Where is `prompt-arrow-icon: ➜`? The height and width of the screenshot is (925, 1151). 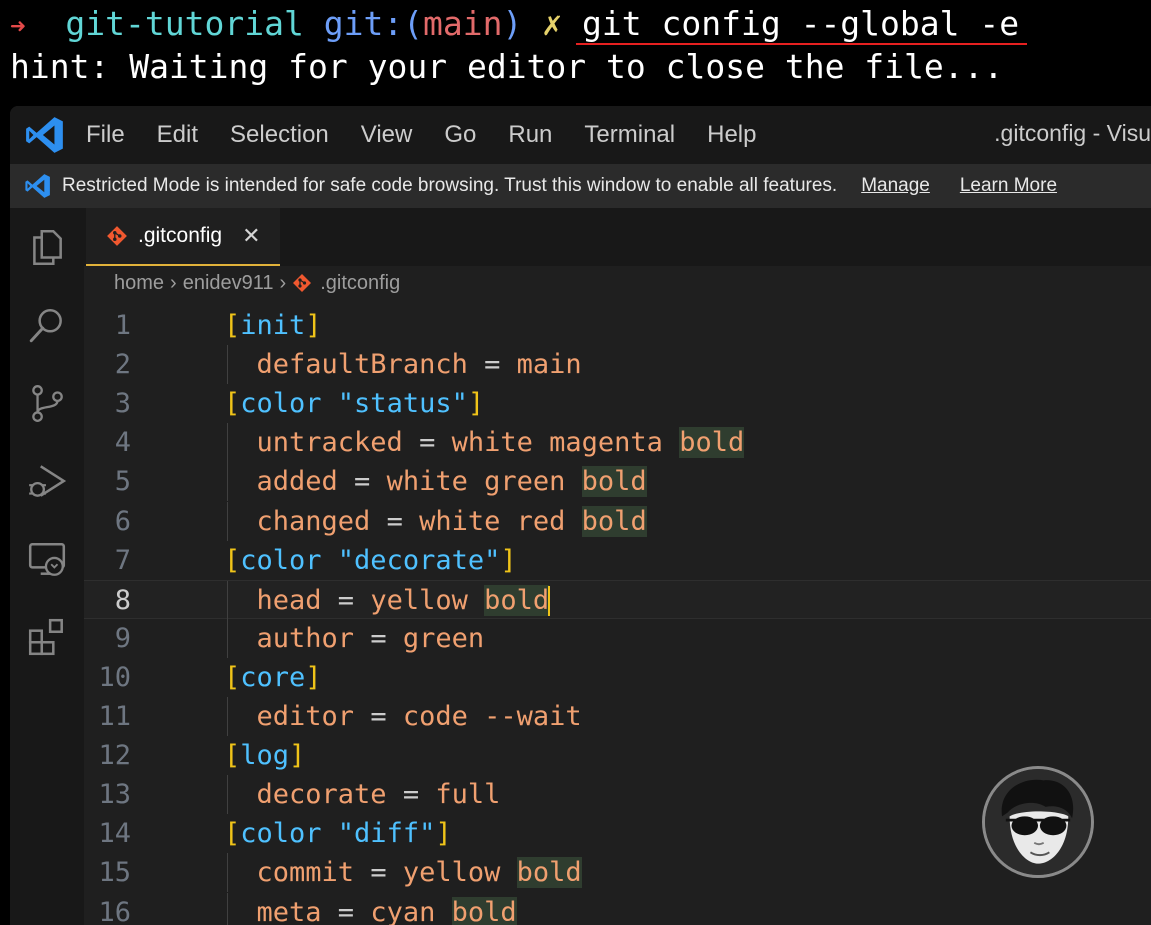 prompt-arrow-icon: ➜ is located at coordinates (18, 27).